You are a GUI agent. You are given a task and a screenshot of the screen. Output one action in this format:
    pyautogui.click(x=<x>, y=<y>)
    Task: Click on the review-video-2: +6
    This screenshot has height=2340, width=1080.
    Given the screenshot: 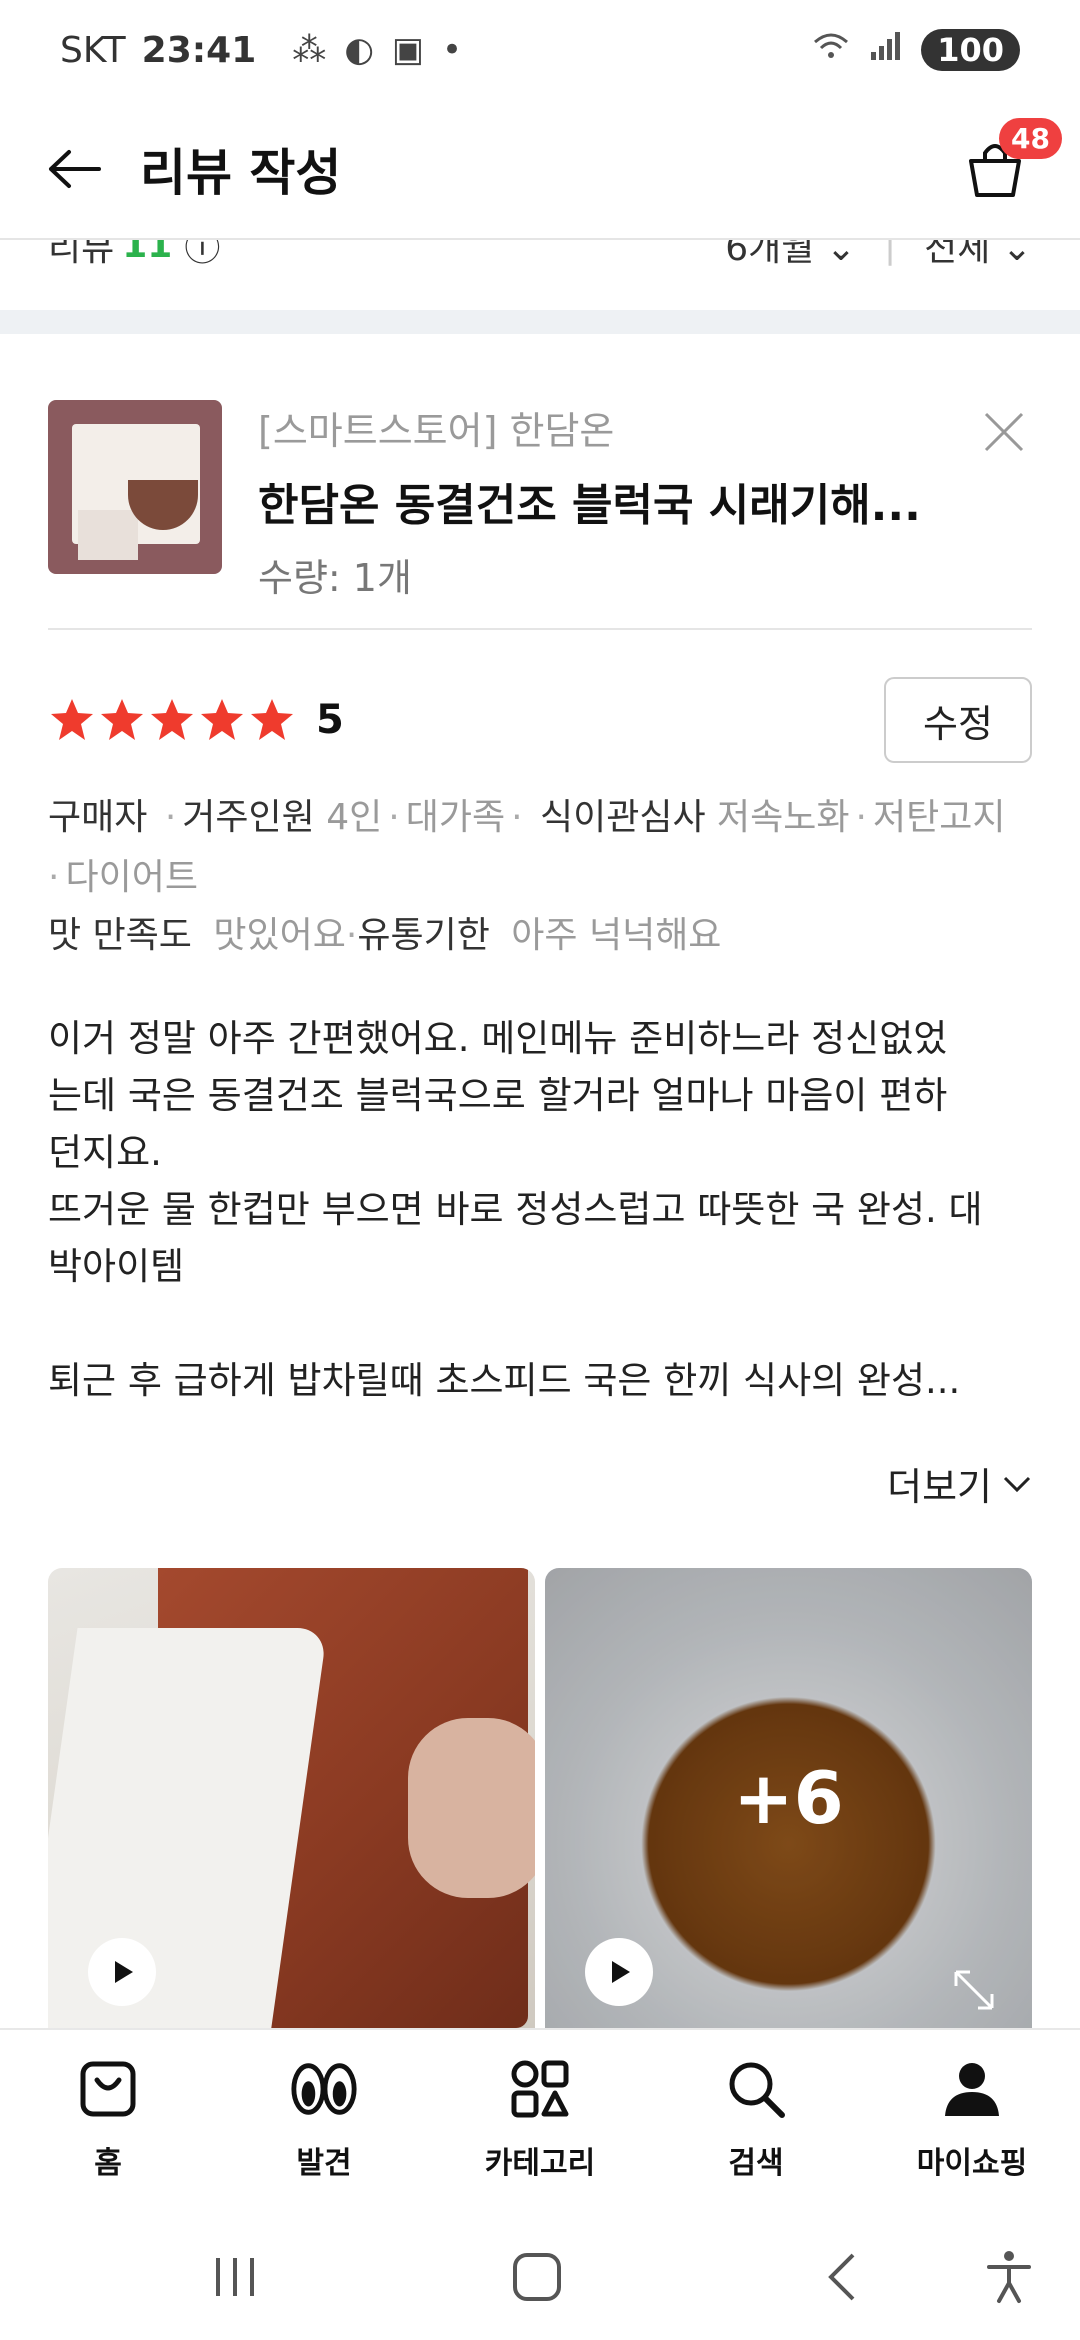 What is the action you would take?
    pyautogui.click(x=788, y=1798)
    